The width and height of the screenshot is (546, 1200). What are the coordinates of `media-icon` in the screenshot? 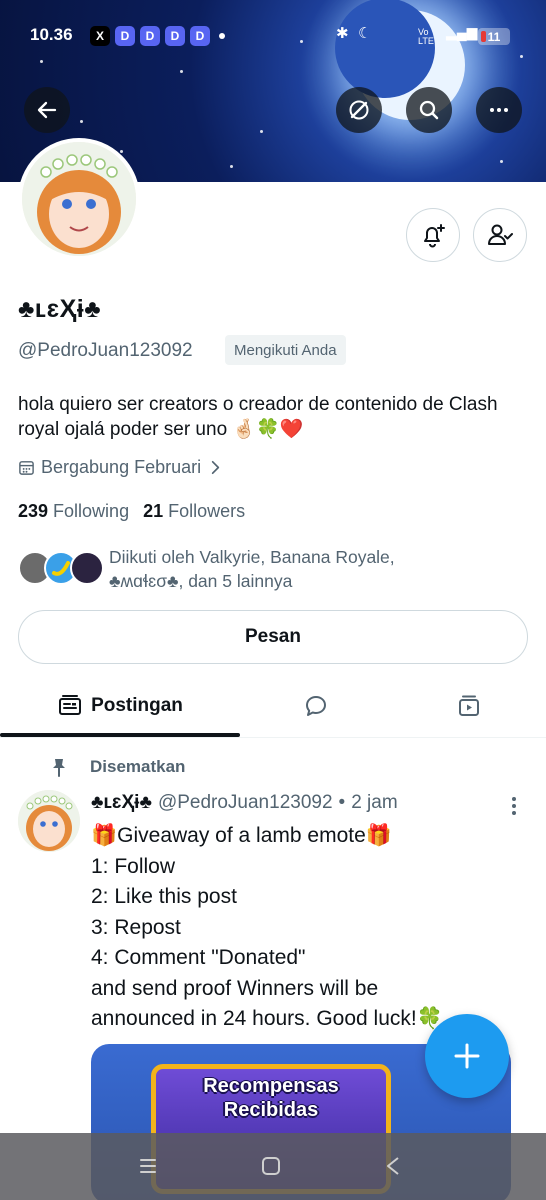 It's located at (469, 705).